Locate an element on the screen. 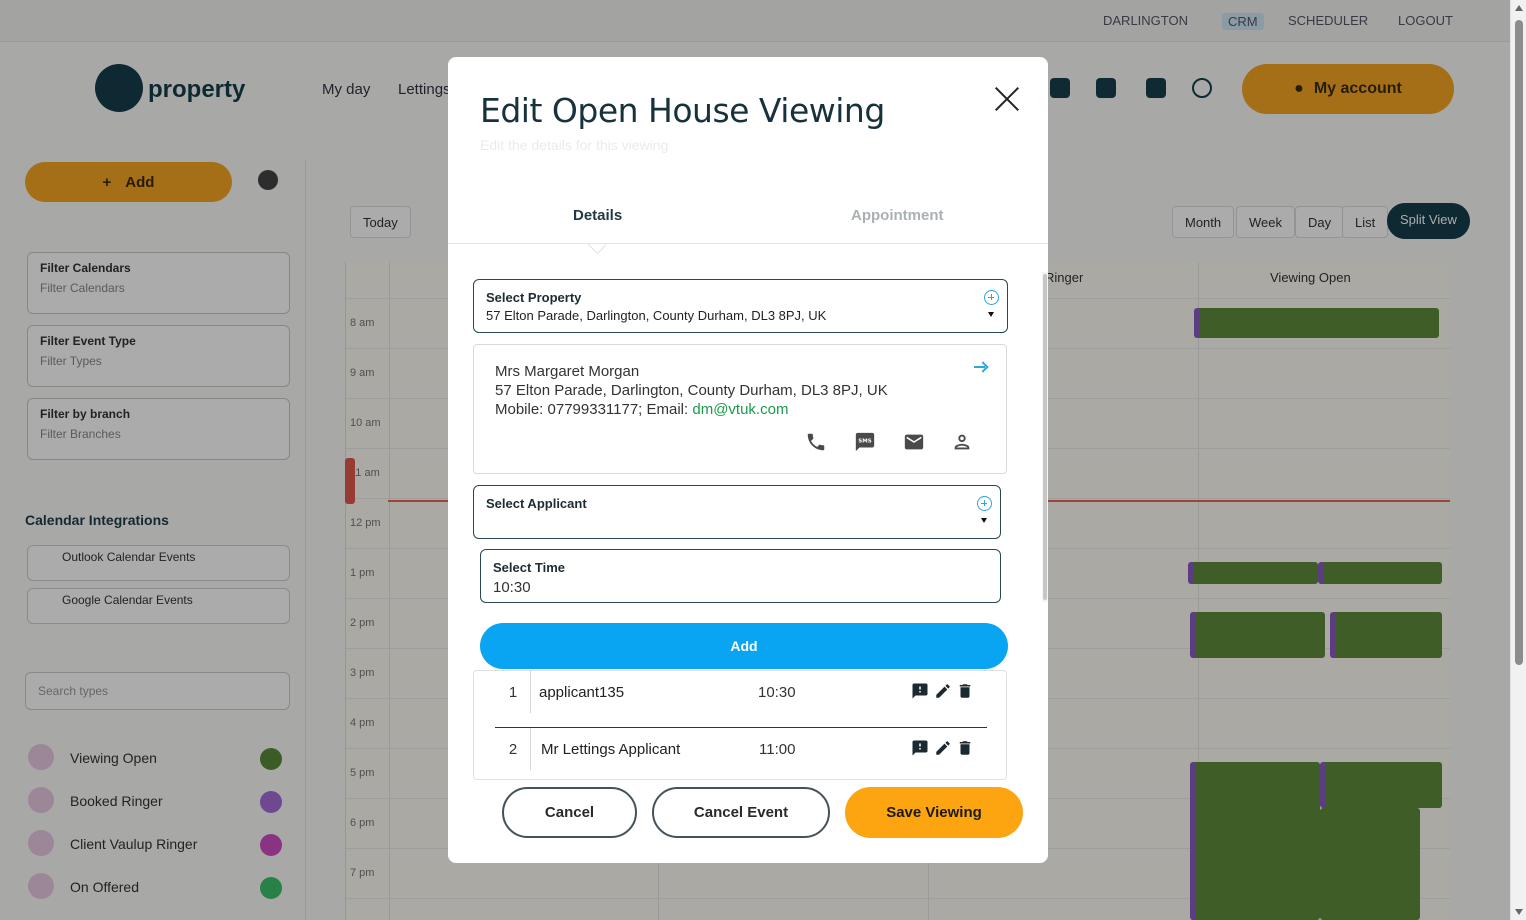  window-scrollbar is located at coordinates (1518, 460).